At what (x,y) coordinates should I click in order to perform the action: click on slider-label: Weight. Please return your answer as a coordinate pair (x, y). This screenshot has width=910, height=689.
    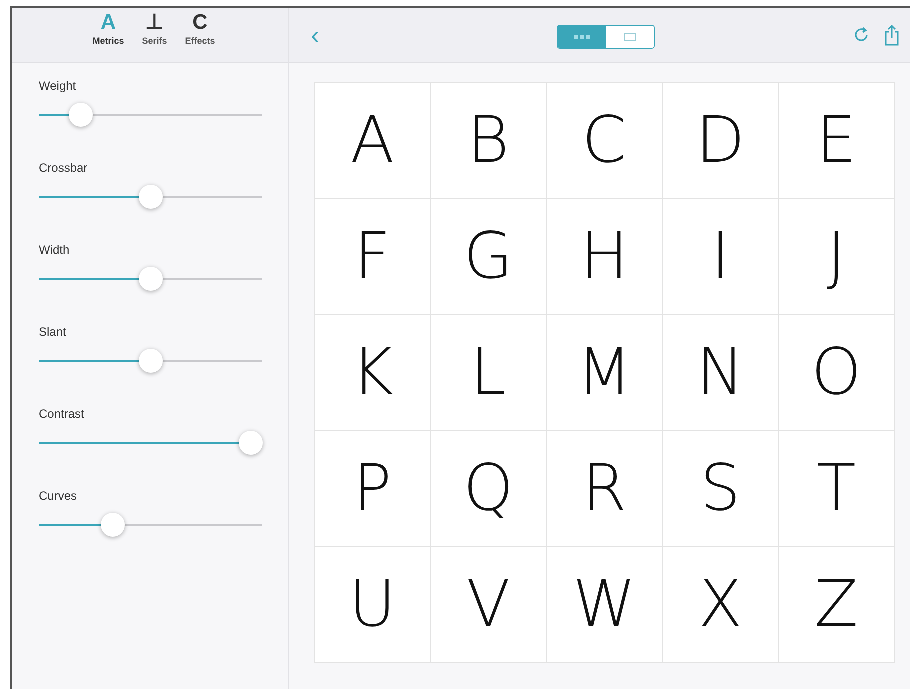
    Looking at the image, I should click on (57, 86).